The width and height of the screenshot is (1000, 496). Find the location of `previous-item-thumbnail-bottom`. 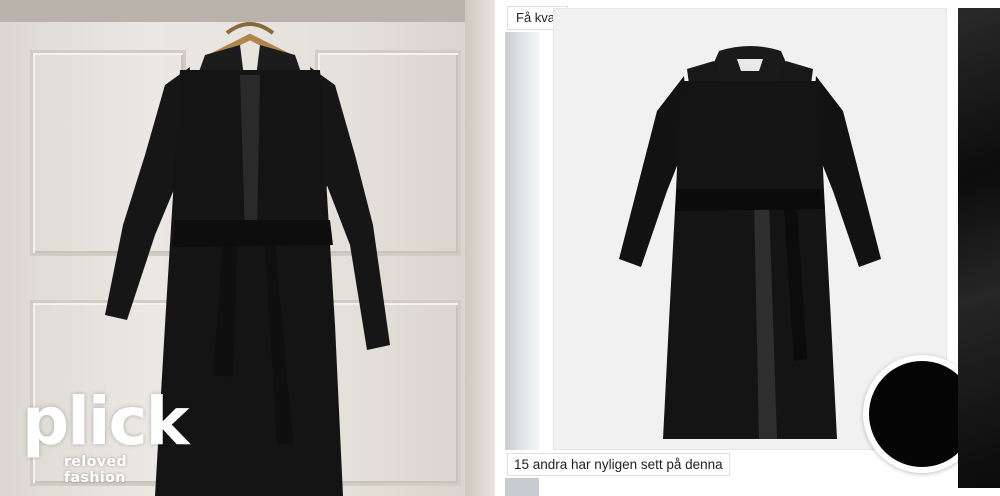

previous-item-thumbnail-bottom is located at coordinates (522, 487).